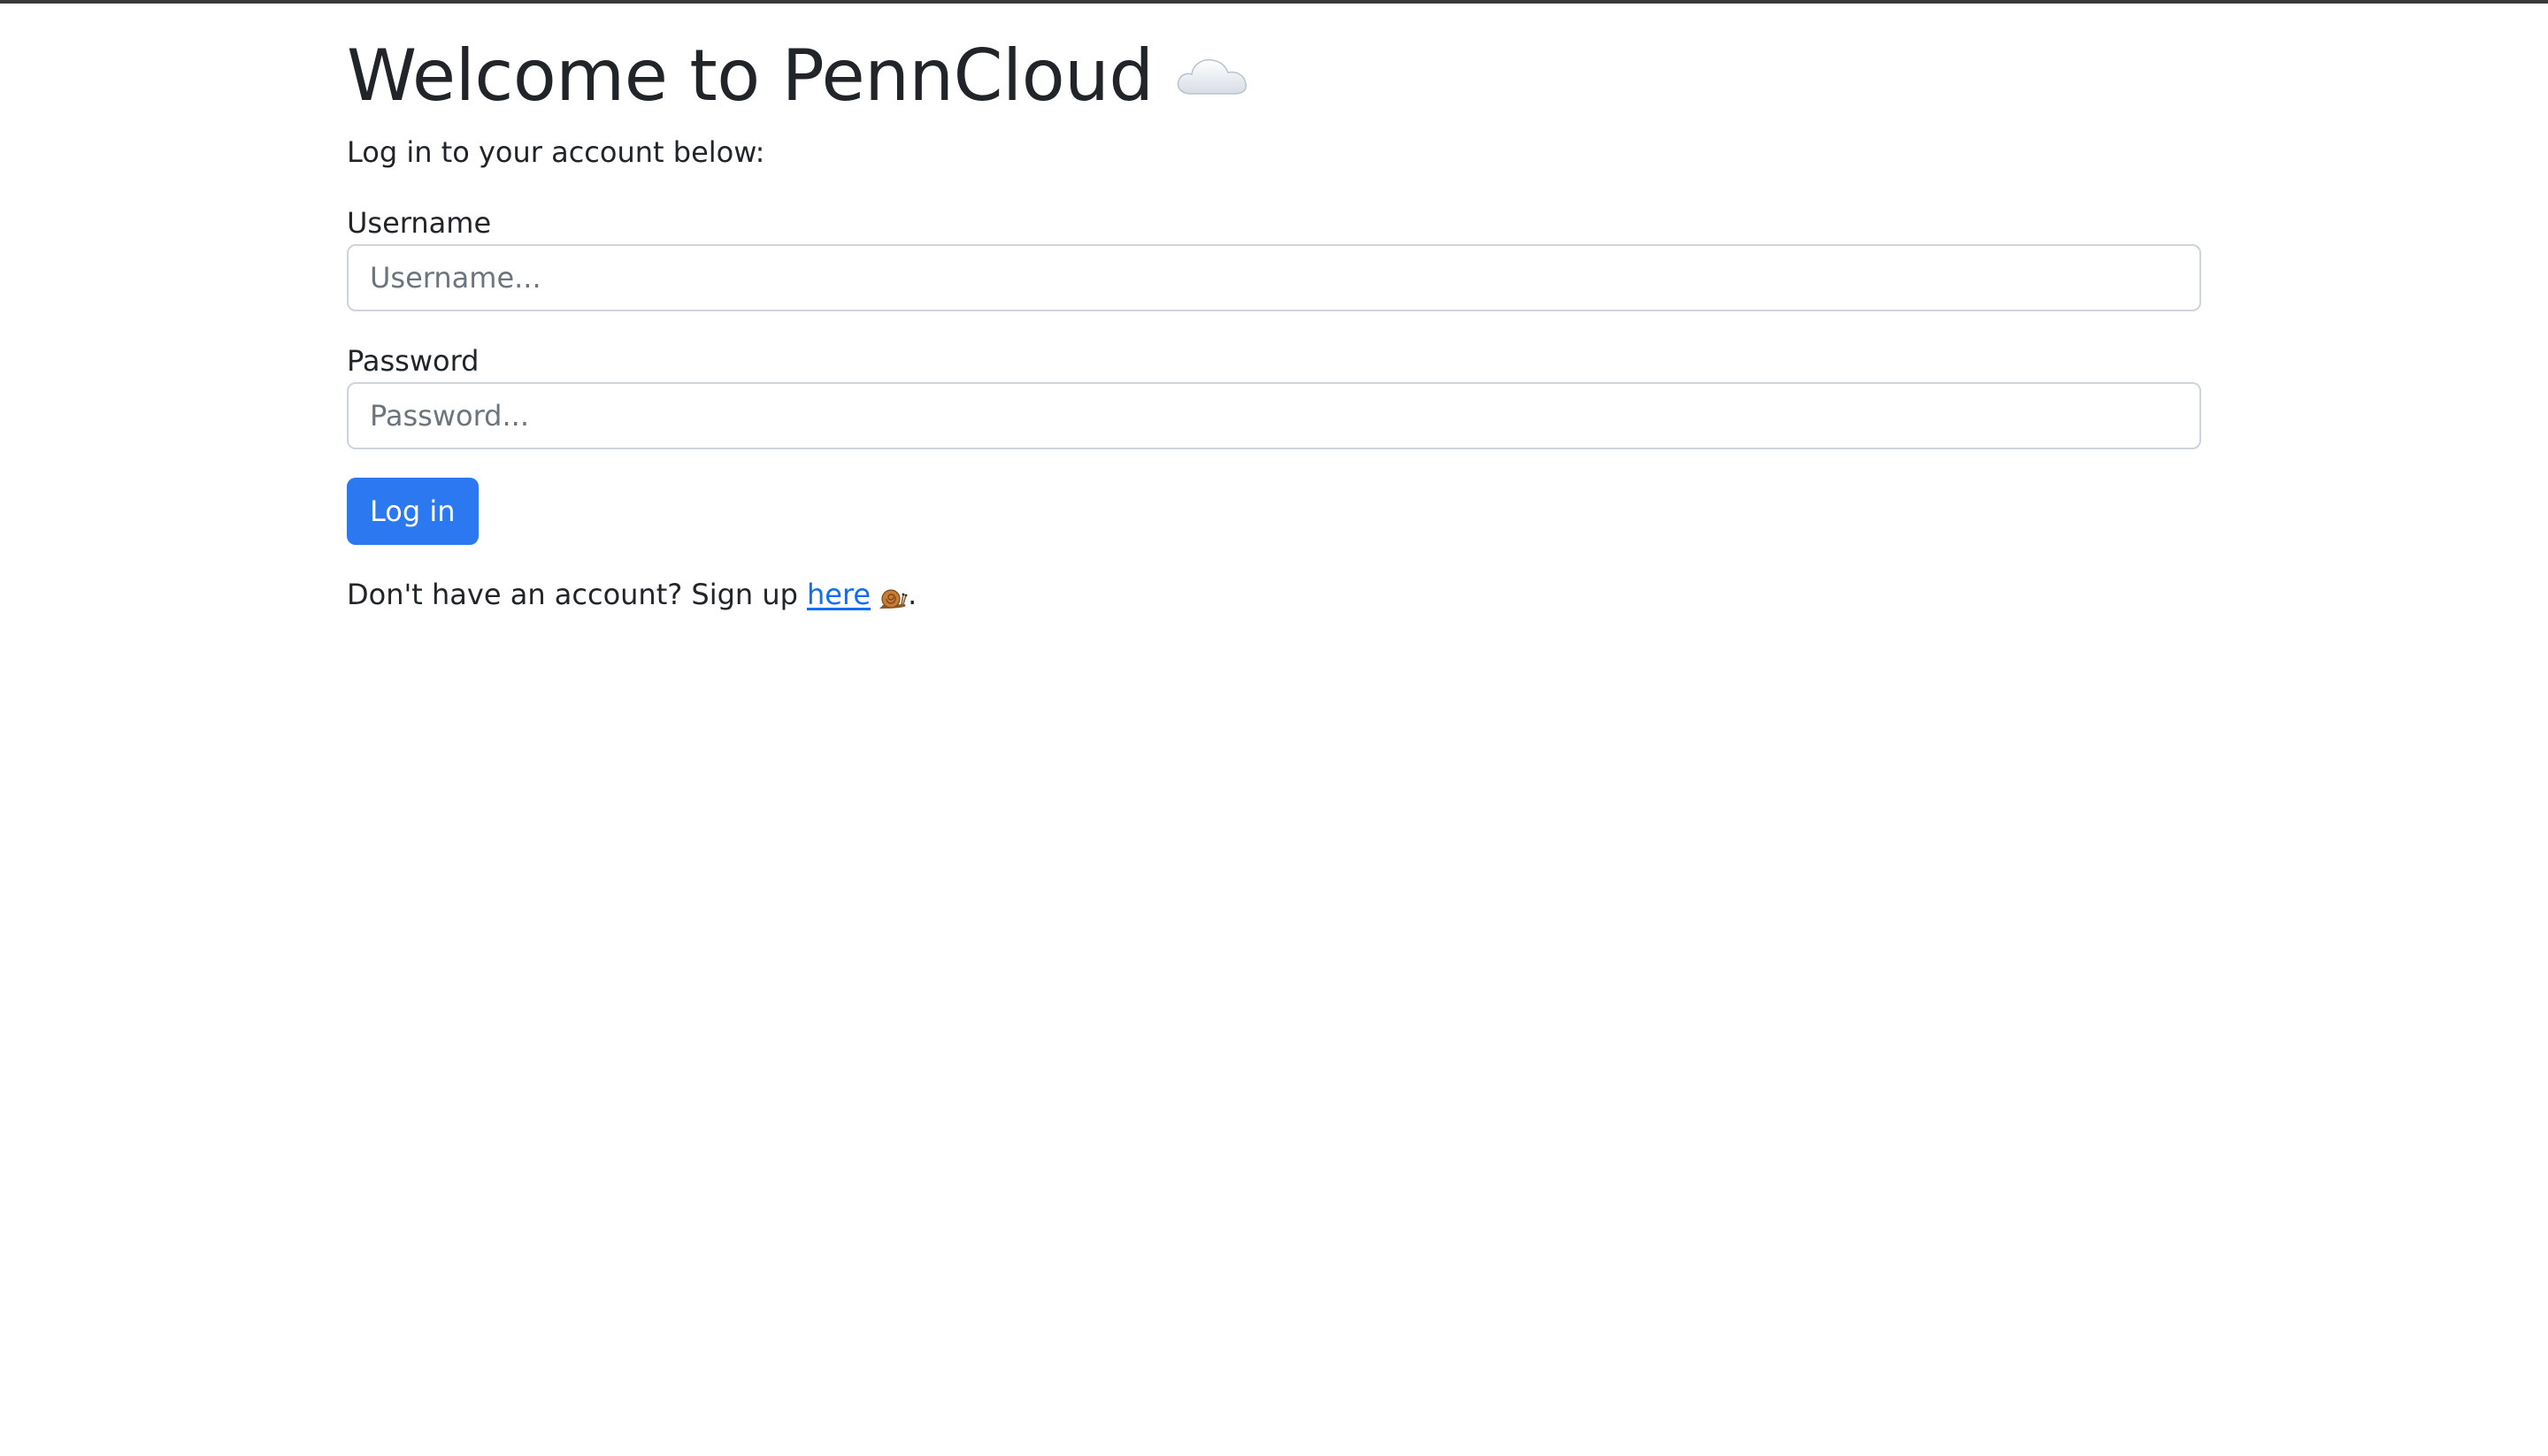 This screenshot has height=1456, width=2548. Describe the element at coordinates (1212, 74) in the screenshot. I see `cloud-icon` at that location.